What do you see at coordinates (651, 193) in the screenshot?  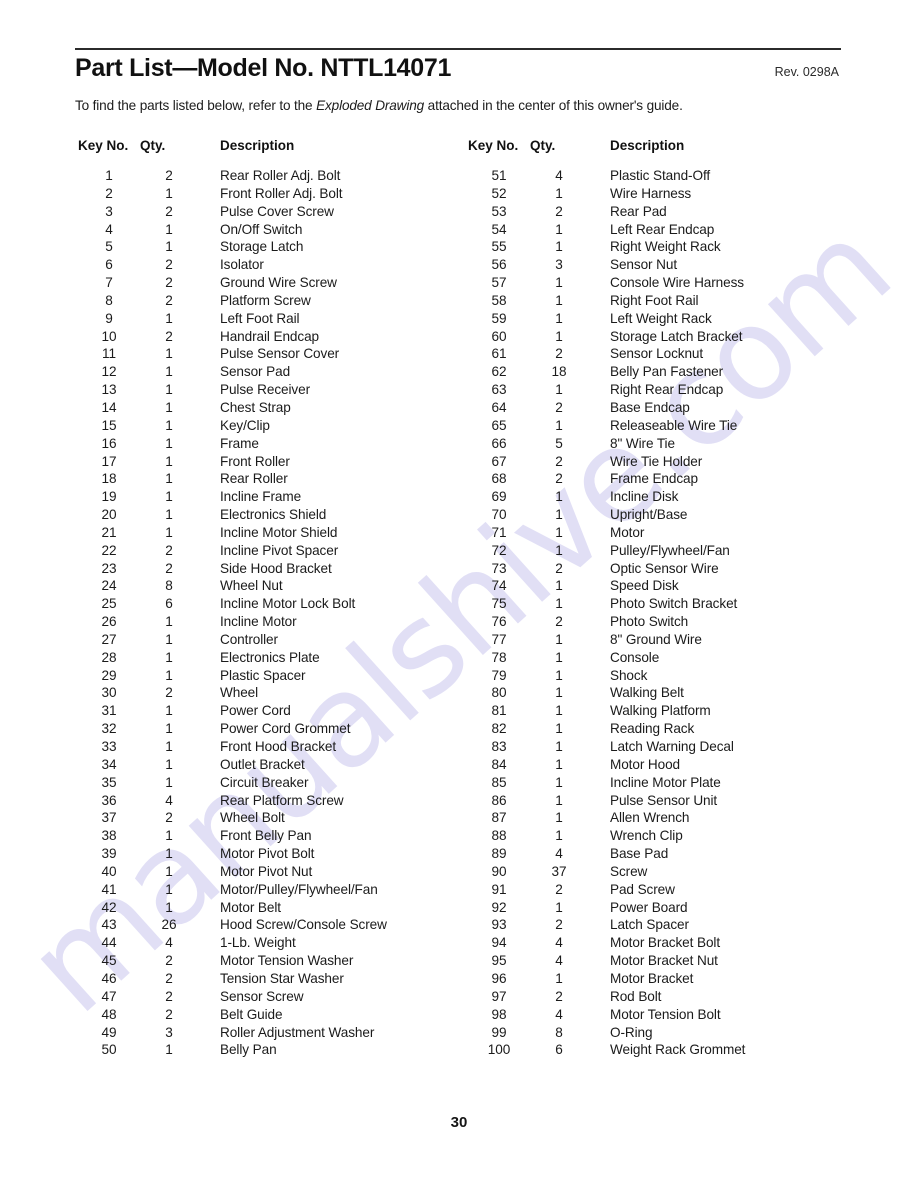 I see `cell-description: Wire Harness` at bounding box center [651, 193].